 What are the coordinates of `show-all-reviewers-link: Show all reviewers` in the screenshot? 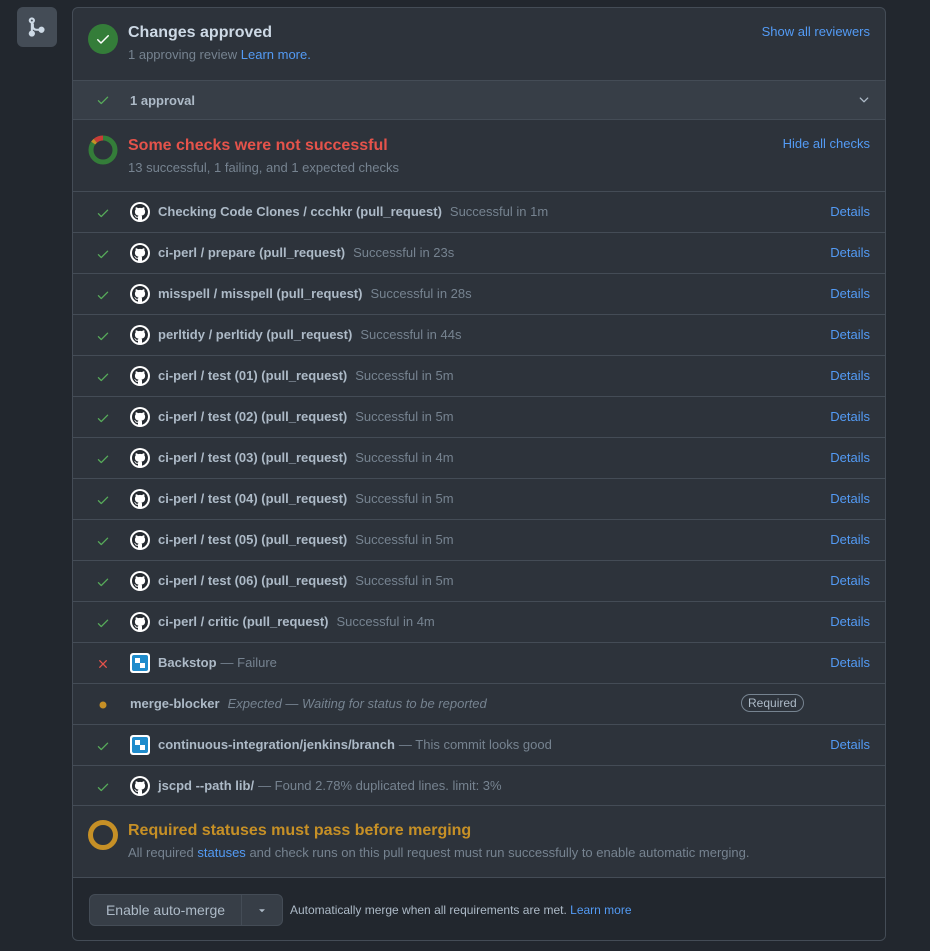 It's located at (816, 31).